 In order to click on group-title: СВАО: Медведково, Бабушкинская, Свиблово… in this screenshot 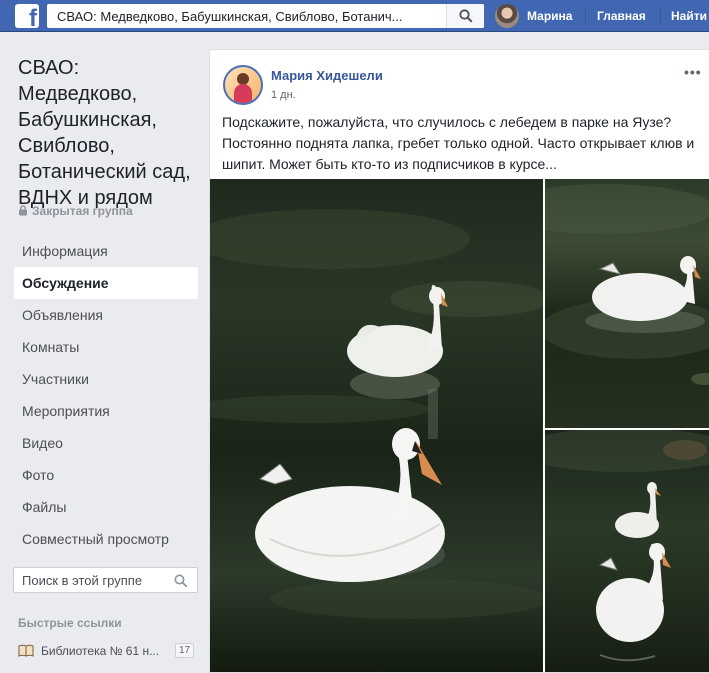, I will do `click(108, 133)`.